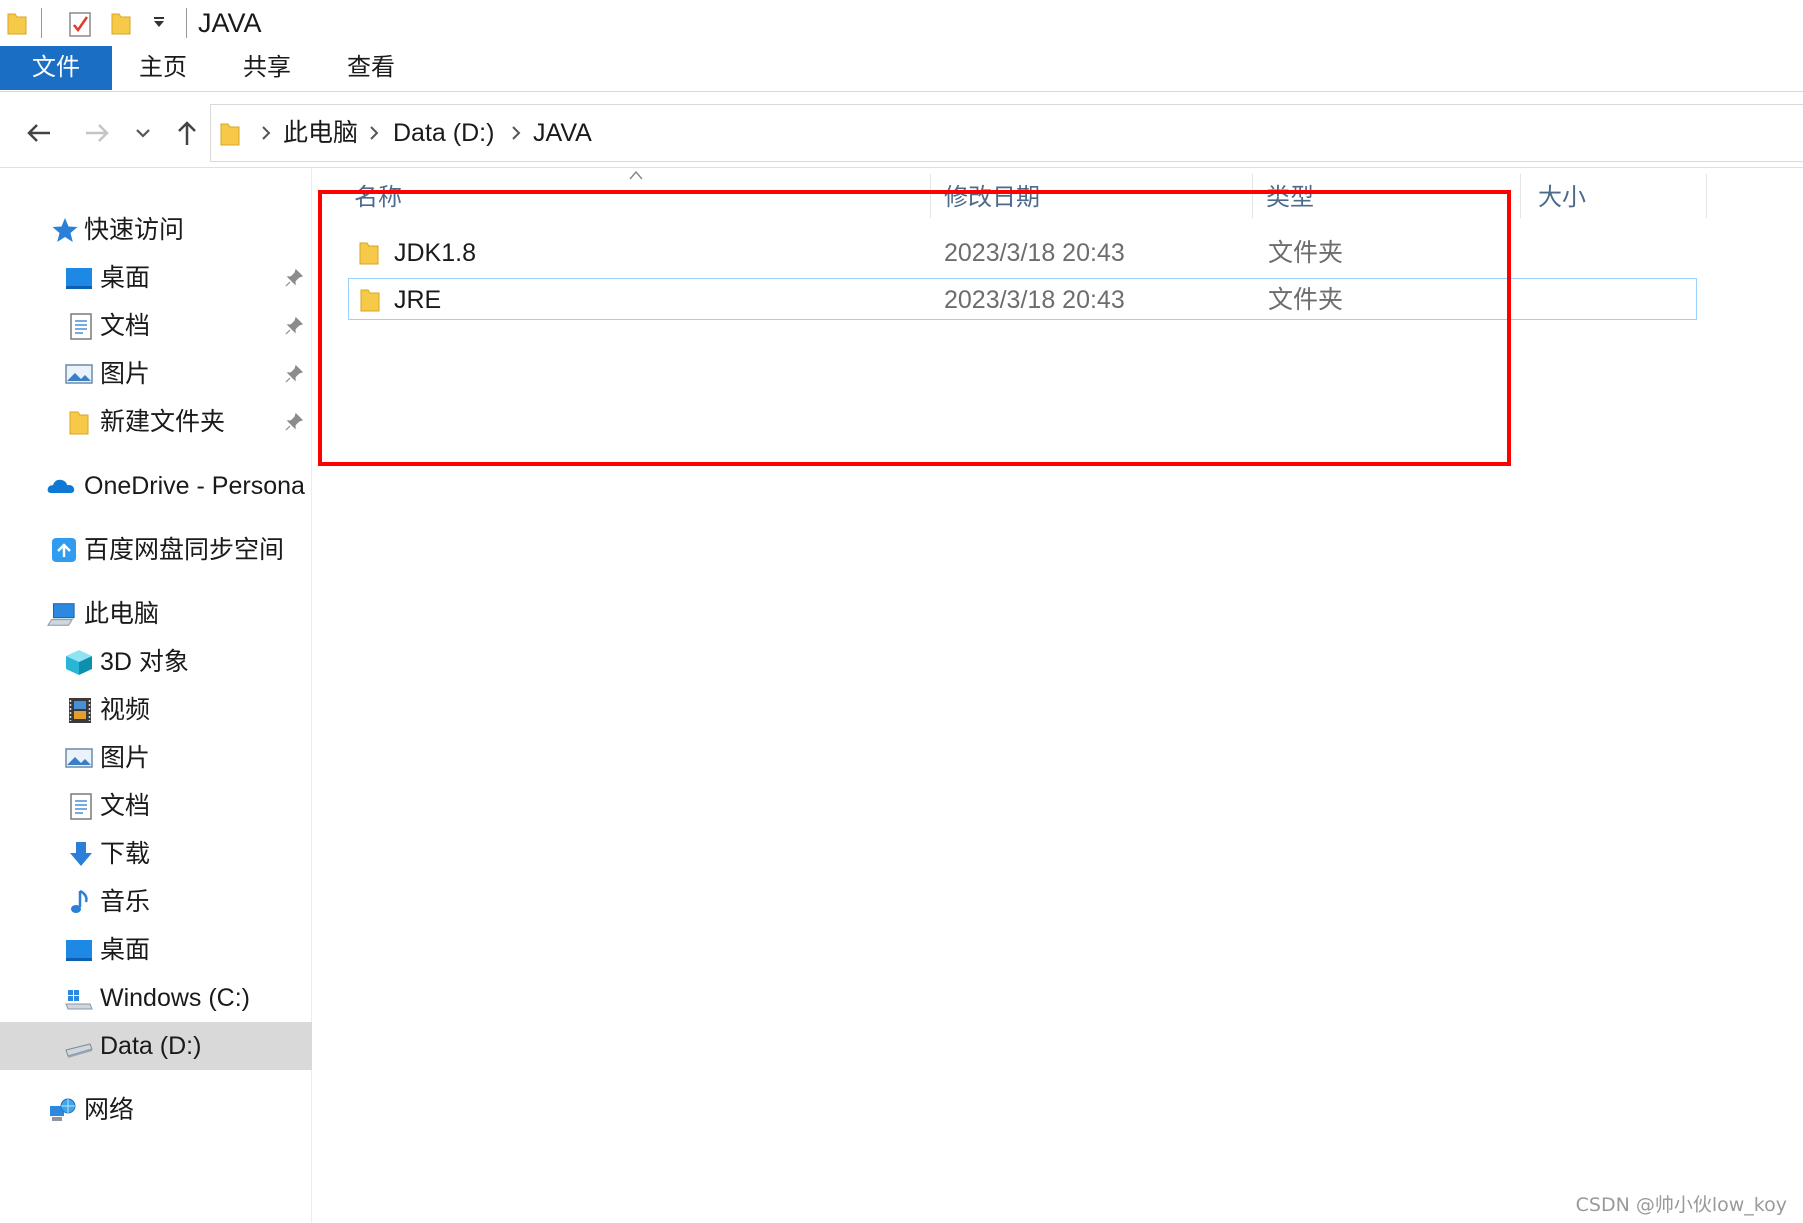 The height and width of the screenshot is (1223, 1803). I want to click on sidebar-item-data-d: Data (D:), so click(156, 1046).